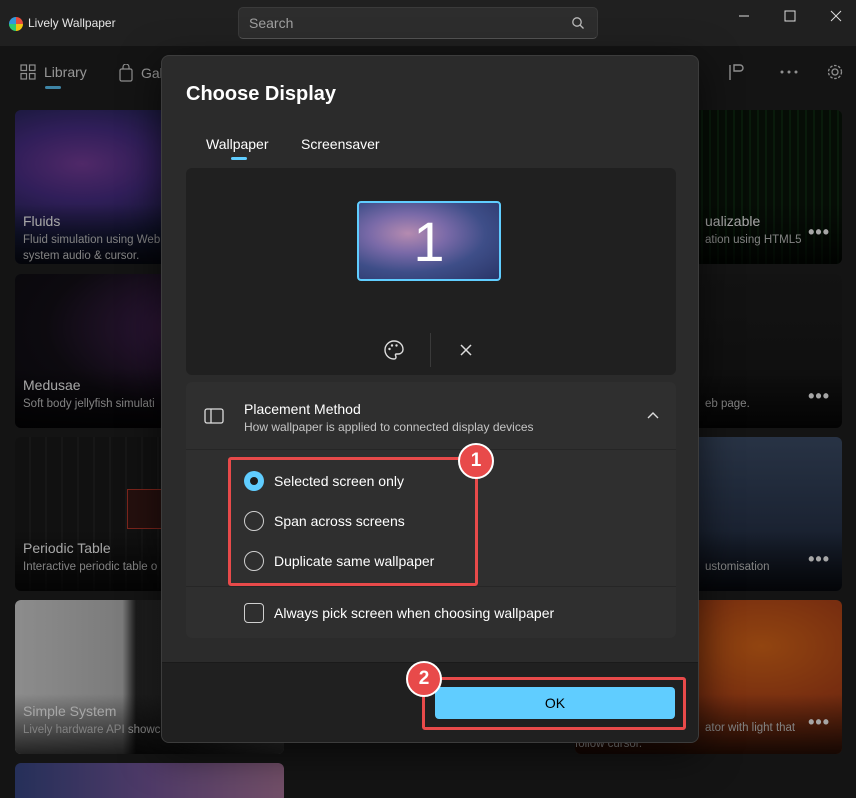 This screenshot has width=856, height=798. What do you see at coordinates (16, 24) in the screenshot?
I see `app-logo-icon` at bounding box center [16, 24].